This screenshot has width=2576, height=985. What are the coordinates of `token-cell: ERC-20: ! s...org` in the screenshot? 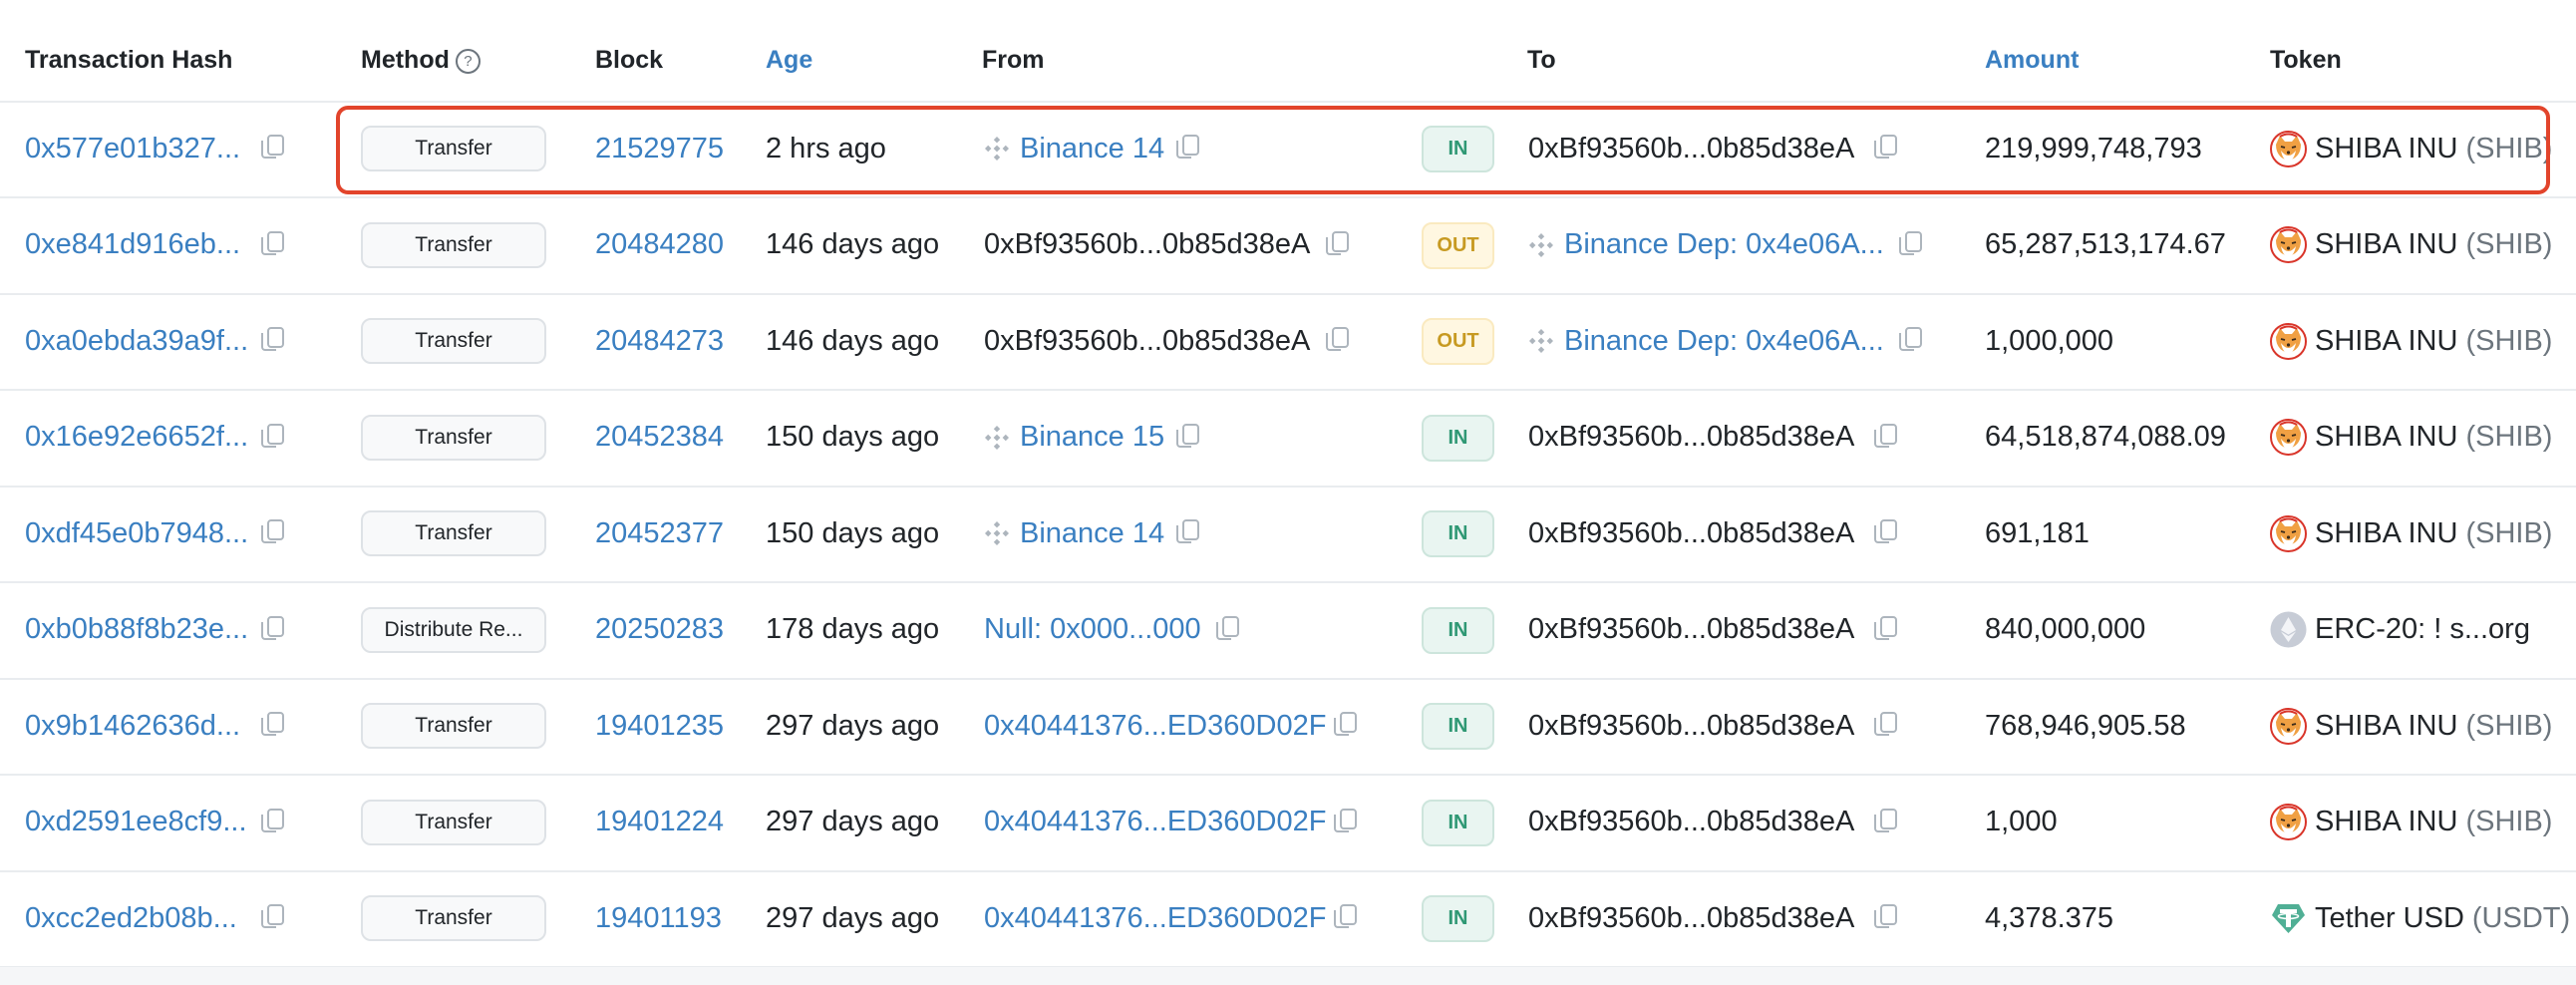 It's located at (2400, 630).